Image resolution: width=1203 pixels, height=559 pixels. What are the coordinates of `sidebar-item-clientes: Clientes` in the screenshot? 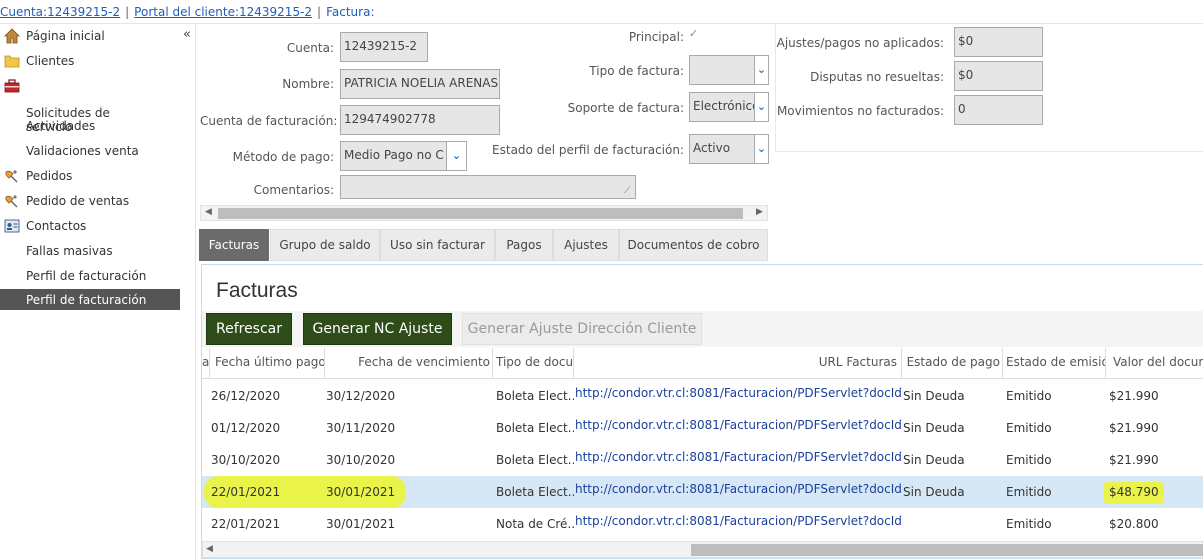 It's located at (90, 61).